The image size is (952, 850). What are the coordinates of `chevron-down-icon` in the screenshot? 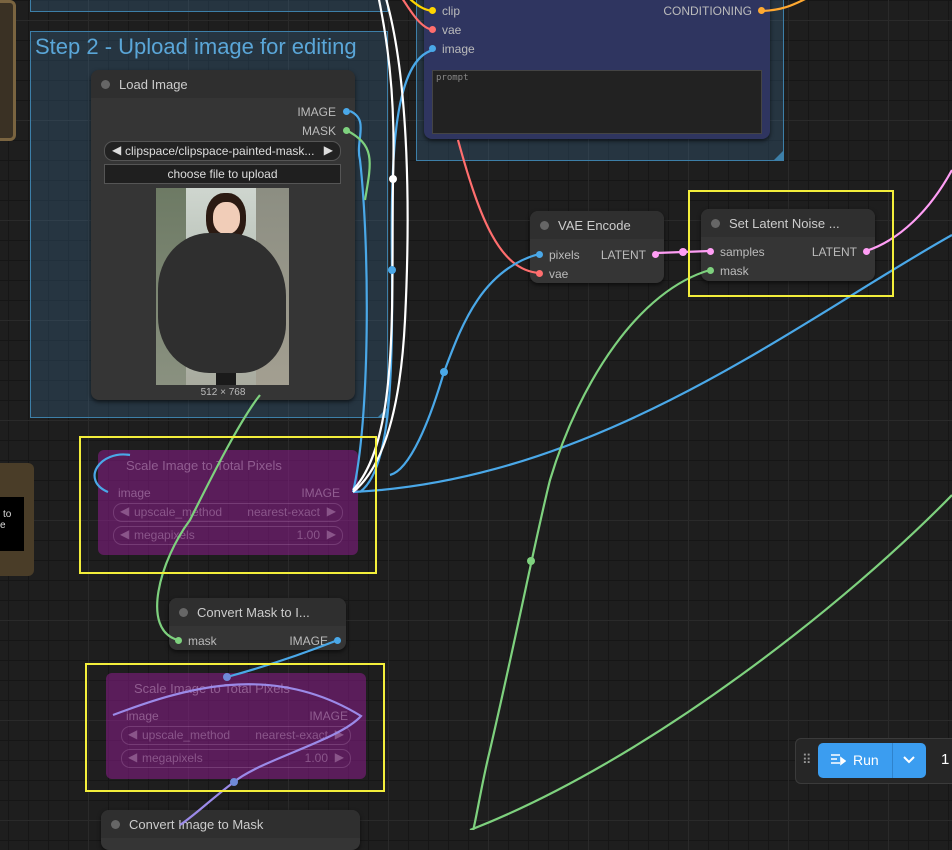 It's located at (909, 760).